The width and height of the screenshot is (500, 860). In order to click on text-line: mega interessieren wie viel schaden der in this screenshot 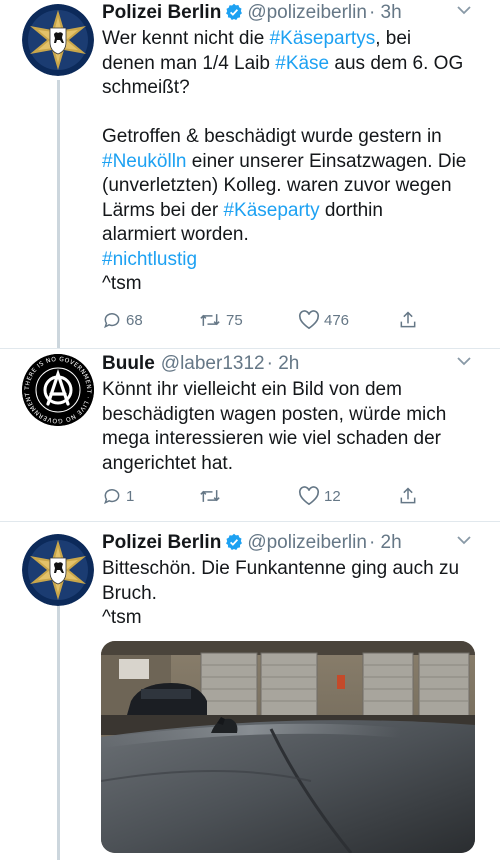, I will do `click(294, 439)`.